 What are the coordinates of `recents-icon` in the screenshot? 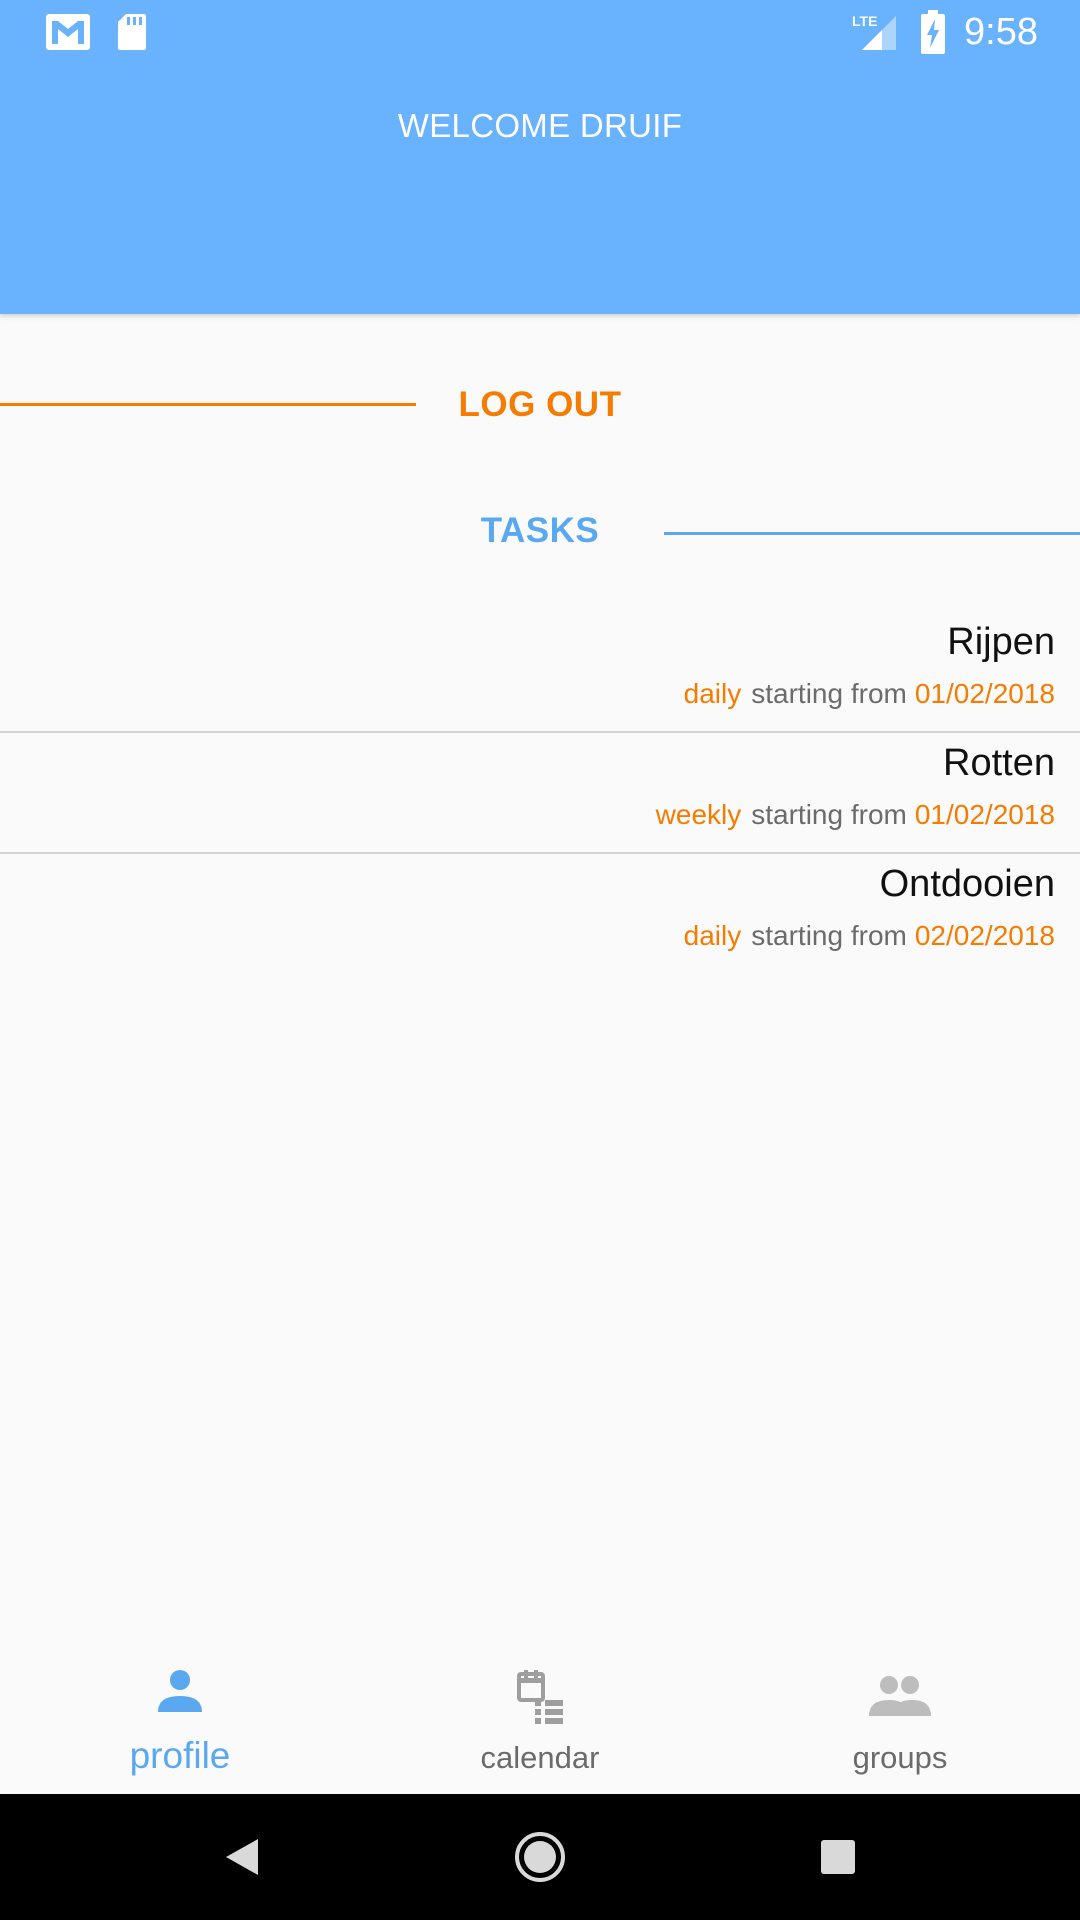 It's located at (838, 1857).